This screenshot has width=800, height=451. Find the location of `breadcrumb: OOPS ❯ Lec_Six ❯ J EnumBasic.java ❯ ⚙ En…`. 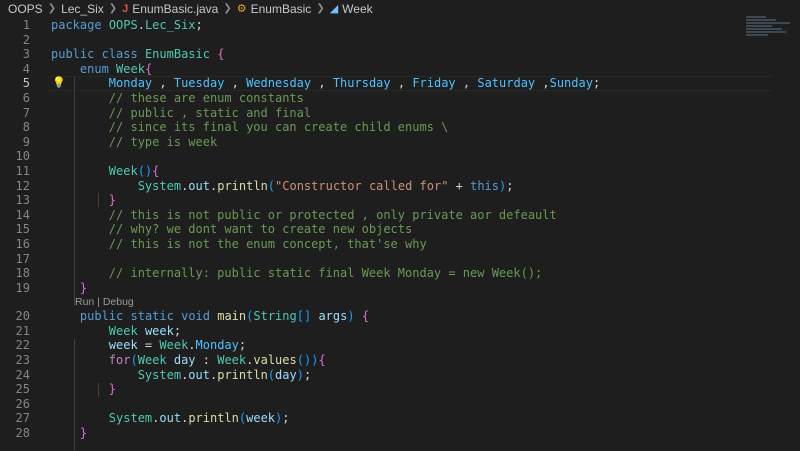

breadcrumb: OOPS ❯ Lec_Six ❯ J EnumBasic.java ❯ ⚙ En… is located at coordinates (400, 9).